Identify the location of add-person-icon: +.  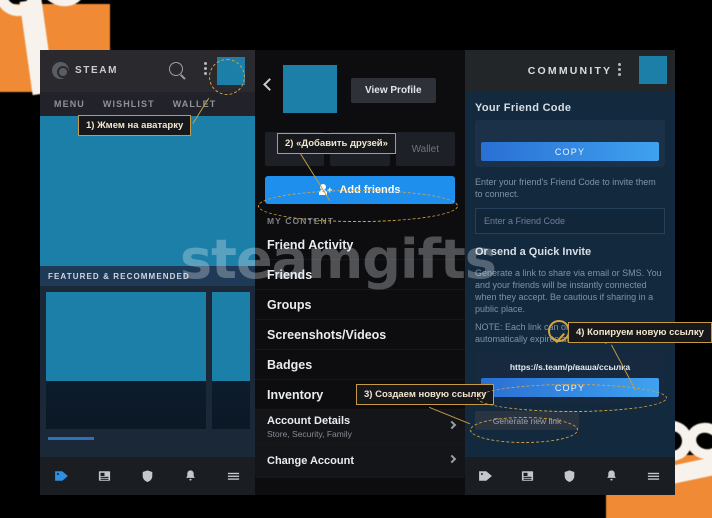
(325, 190).